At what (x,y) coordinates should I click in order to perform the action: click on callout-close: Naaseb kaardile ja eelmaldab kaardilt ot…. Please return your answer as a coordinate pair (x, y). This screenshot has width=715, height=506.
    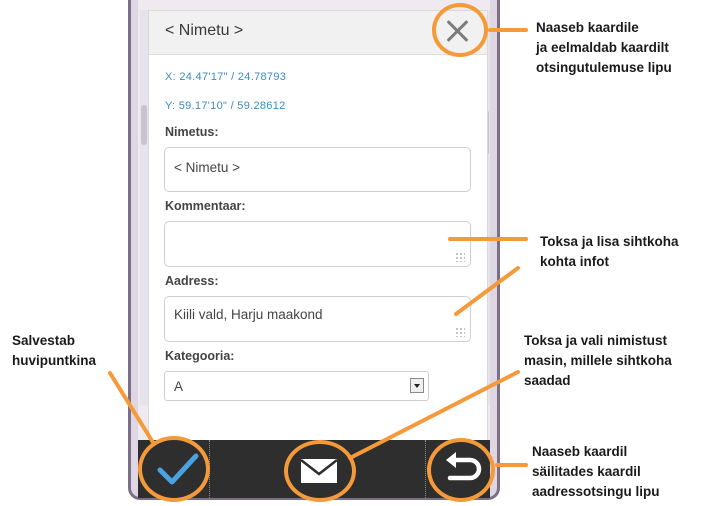
    Looking at the image, I should click on (604, 48).